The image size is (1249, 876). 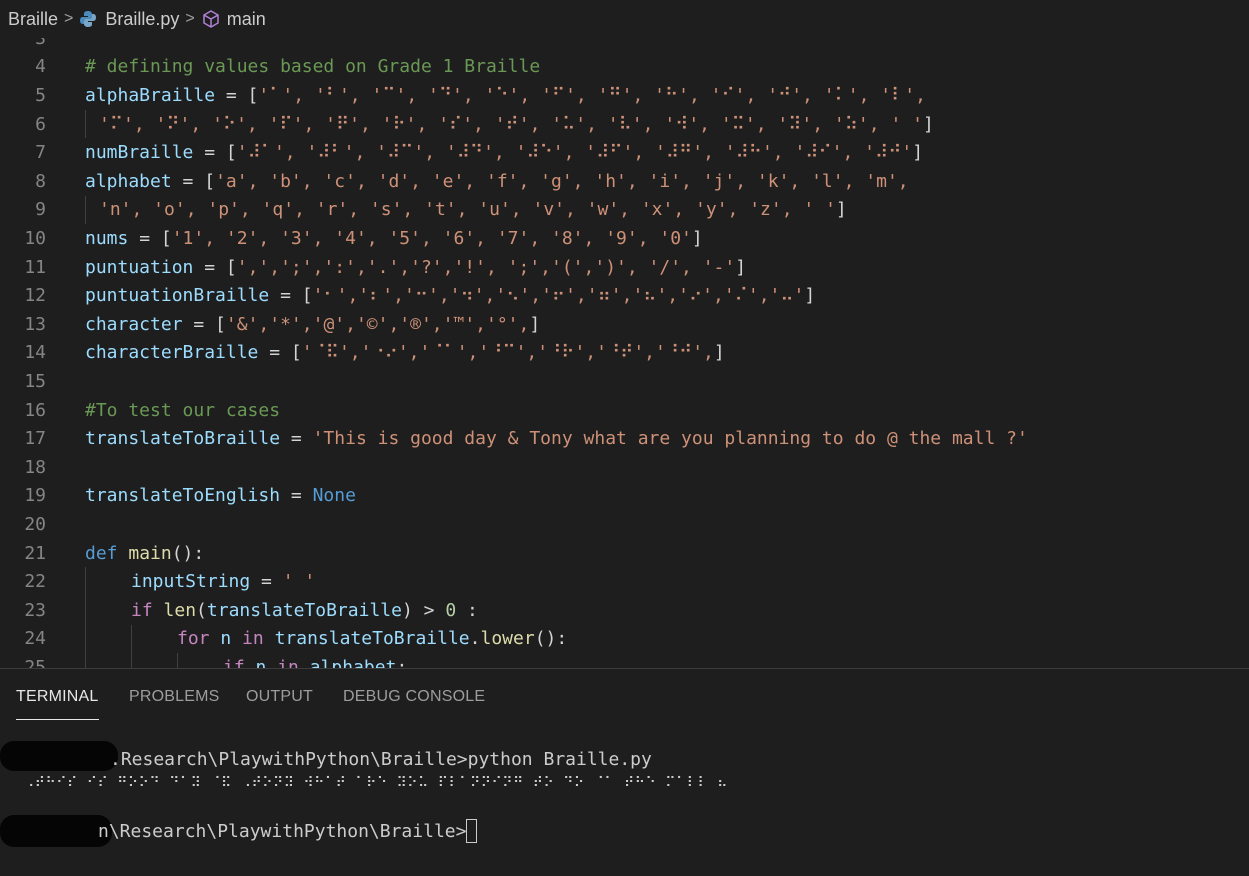 I want to click on code-text: if len(translateToBraille) > 0 :, so click(x=304, y=610).